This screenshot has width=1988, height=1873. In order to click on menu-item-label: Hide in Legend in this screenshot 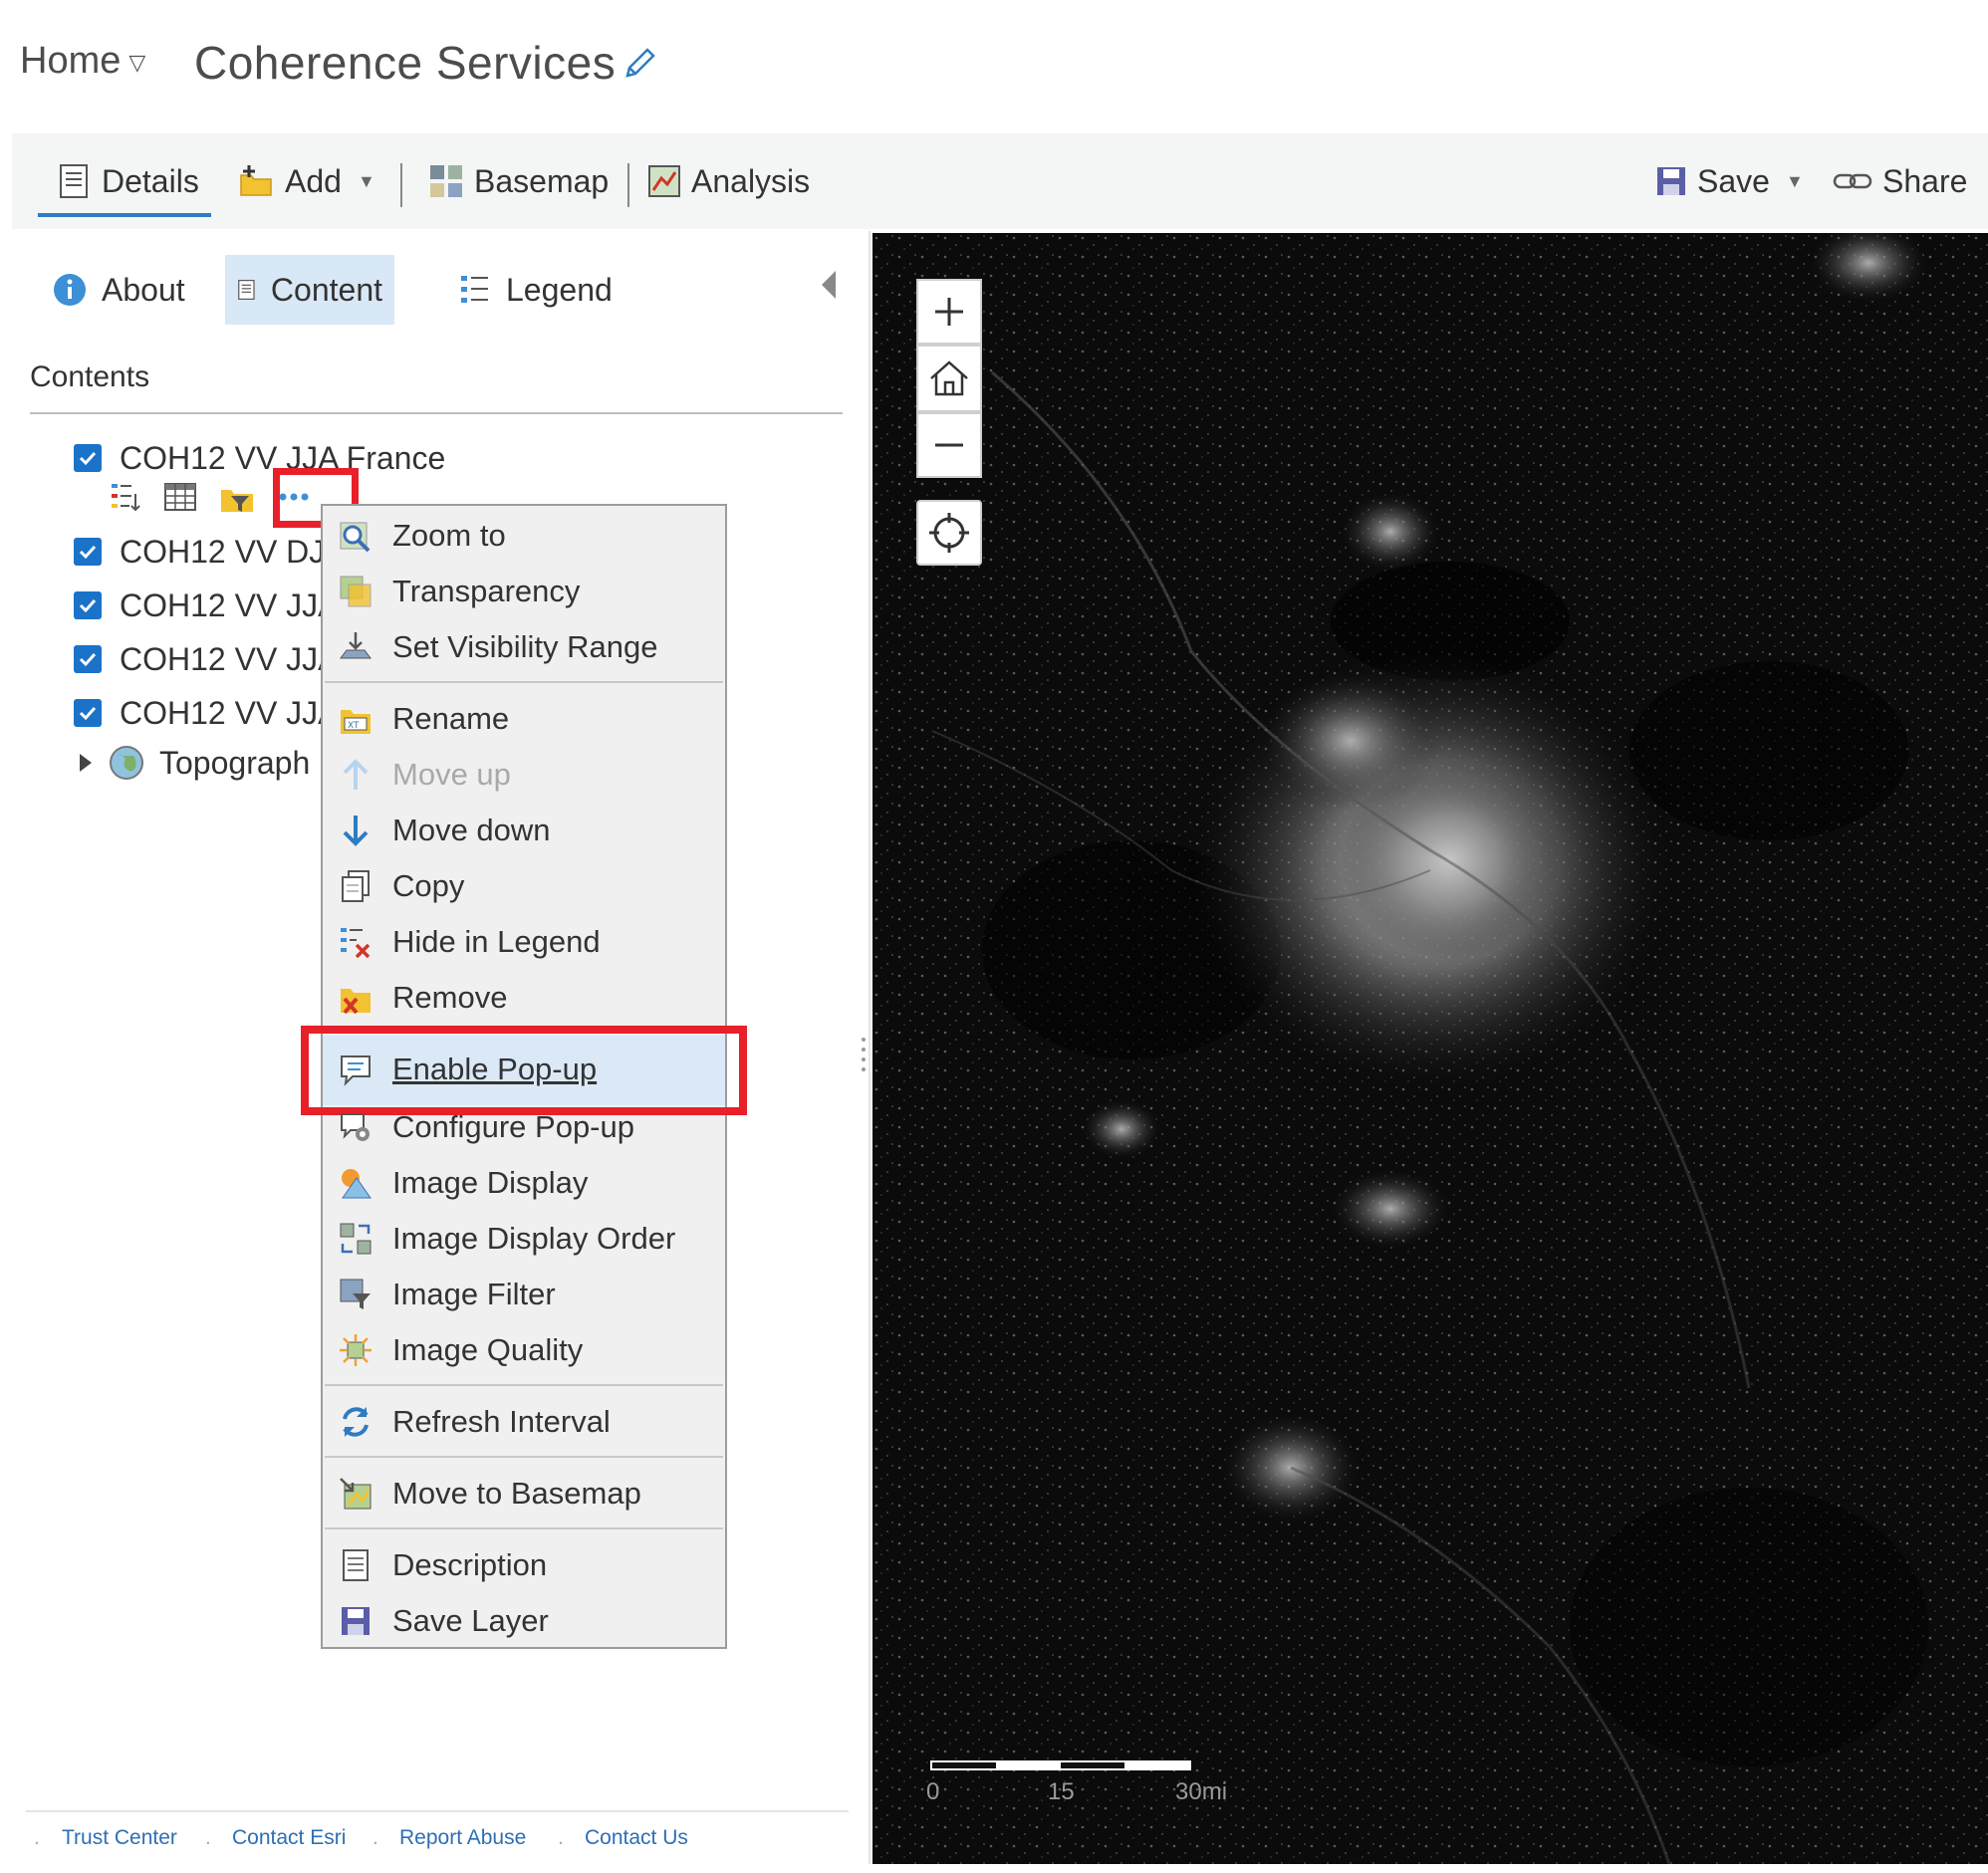, I will do `click(496, 941)`.